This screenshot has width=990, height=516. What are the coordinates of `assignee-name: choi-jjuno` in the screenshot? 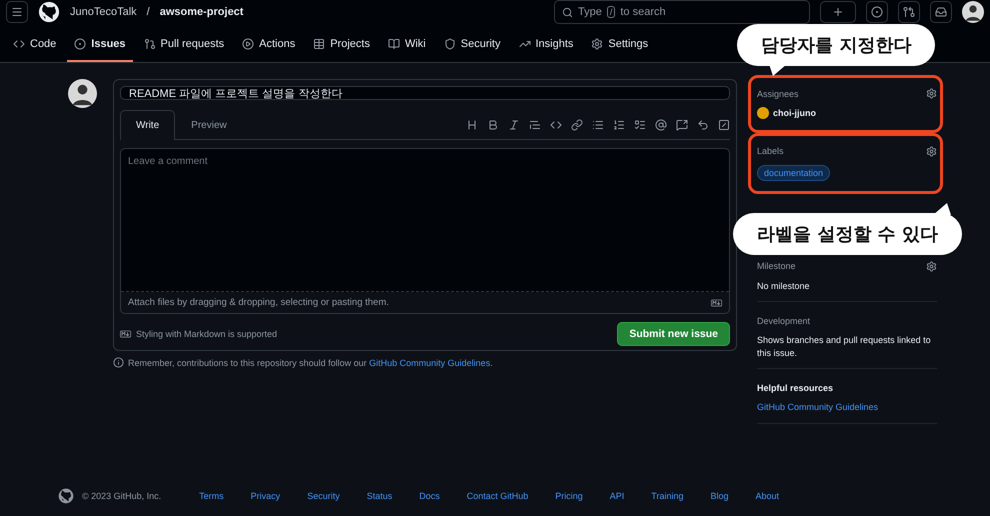 It's located at (794, 113).